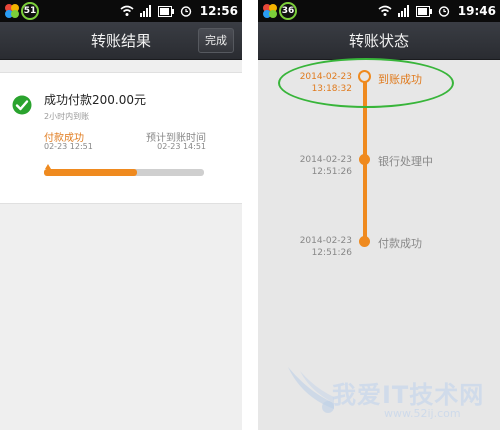  What do you see at coordinates (400, 243) in the screenshot?
I see `timeline-step-paid: 付款成功` at bounding box center [400, 243].